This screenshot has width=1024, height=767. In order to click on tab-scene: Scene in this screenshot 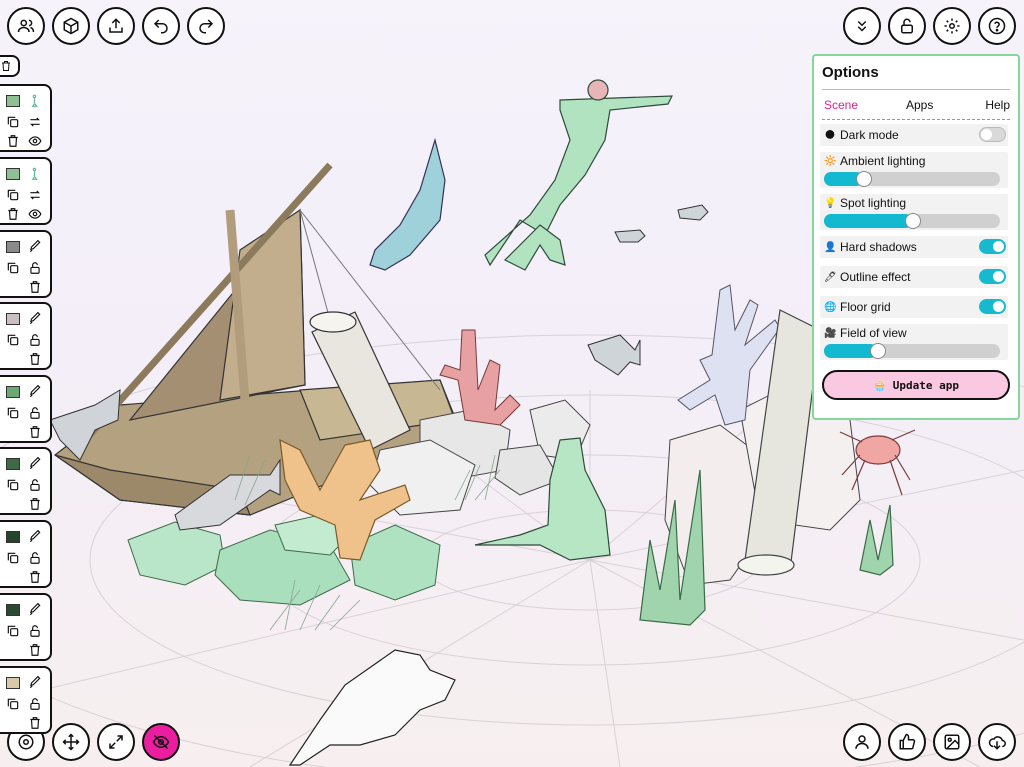, I will do `click(841, 105)`.